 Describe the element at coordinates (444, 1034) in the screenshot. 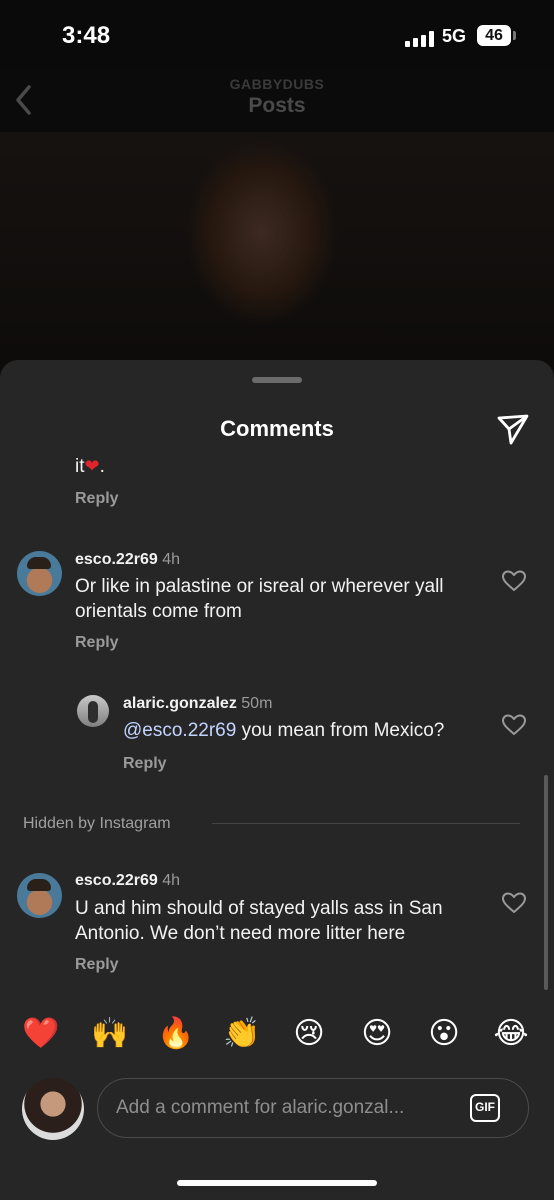

I see `surprised-emoji-button: 😮` at that location.